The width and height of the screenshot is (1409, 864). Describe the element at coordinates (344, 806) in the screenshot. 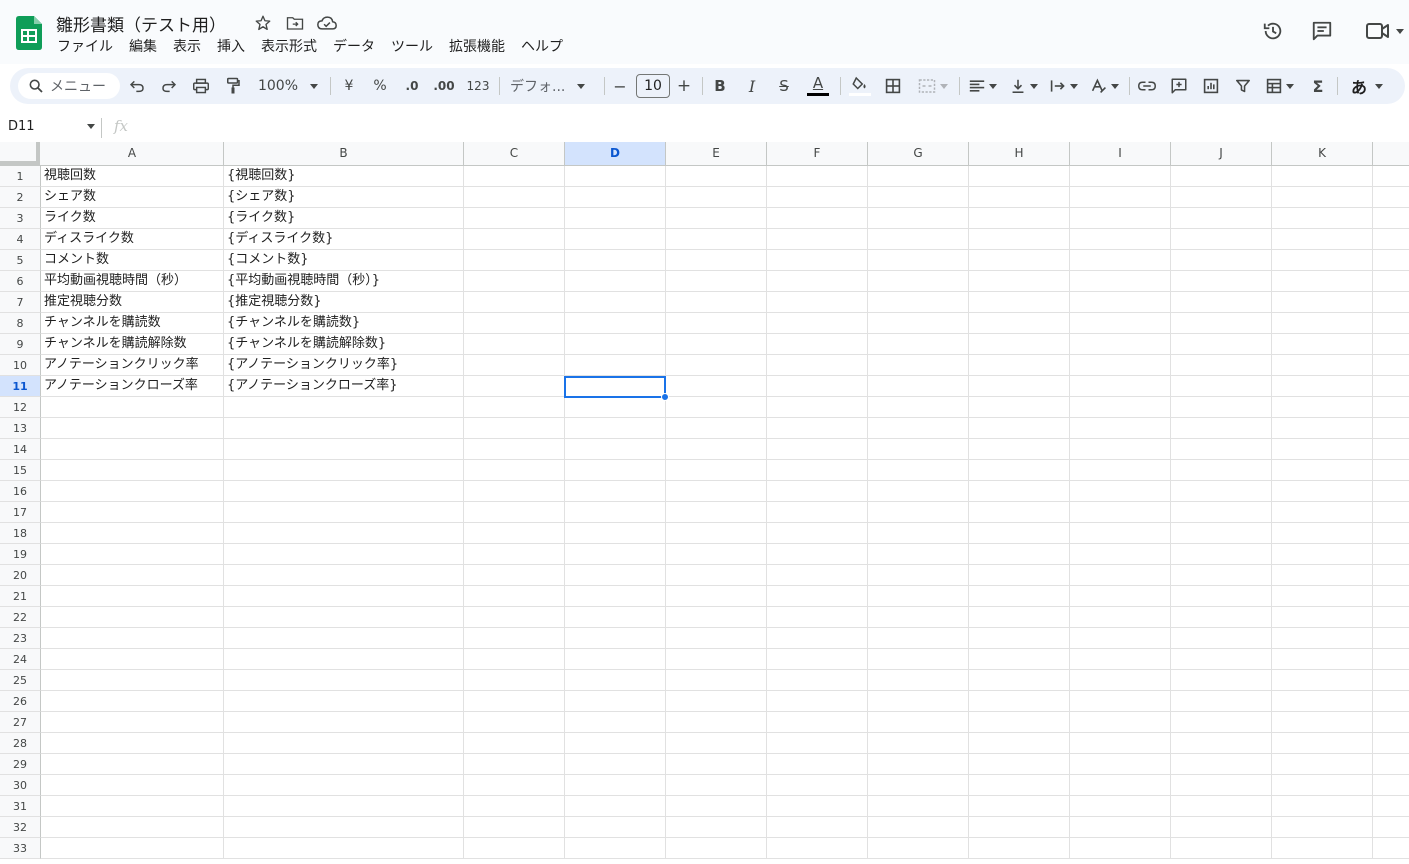

I see `cell-b31` at that location.